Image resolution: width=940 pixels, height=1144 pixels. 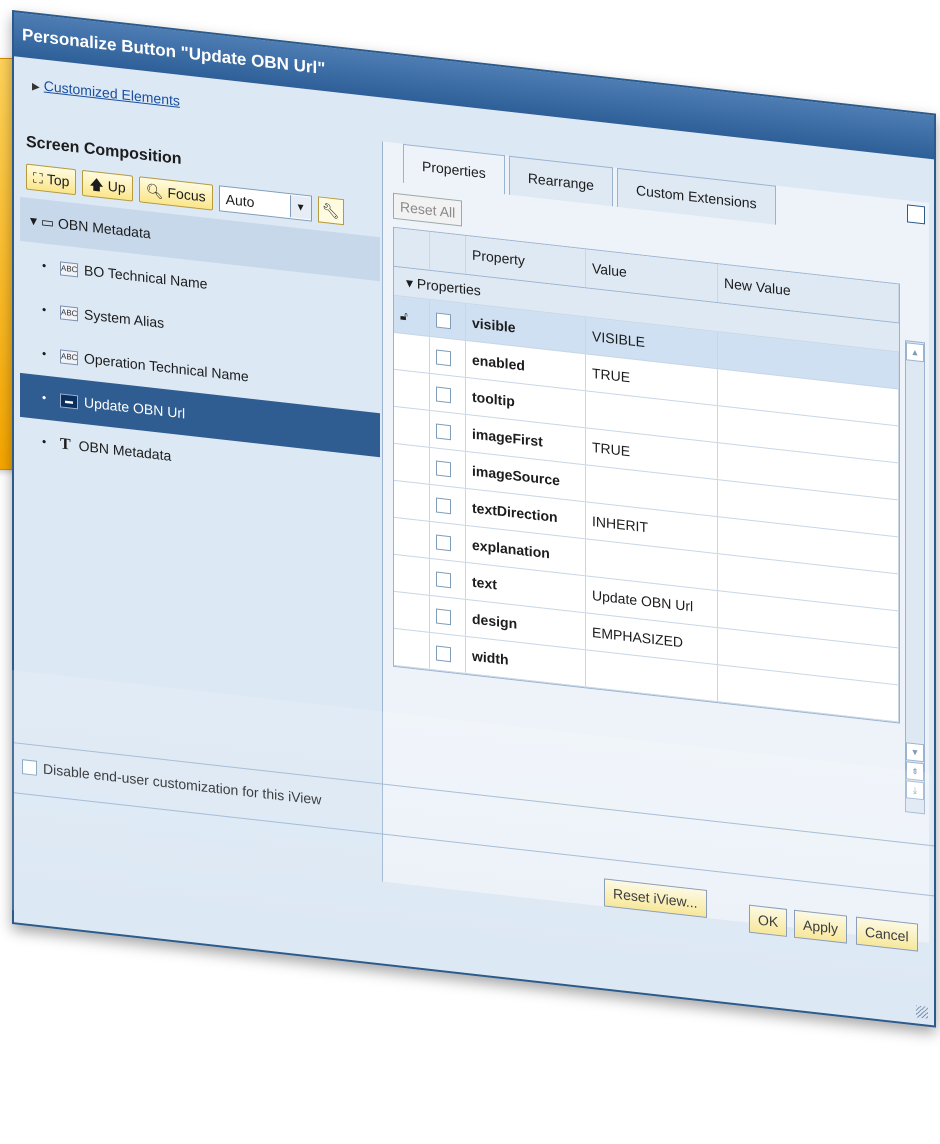 What do you see at coordinates (112, 93) in the screenshot?
I see `customized-elements-link: Customized Elements` at bounding box center [112, 93].